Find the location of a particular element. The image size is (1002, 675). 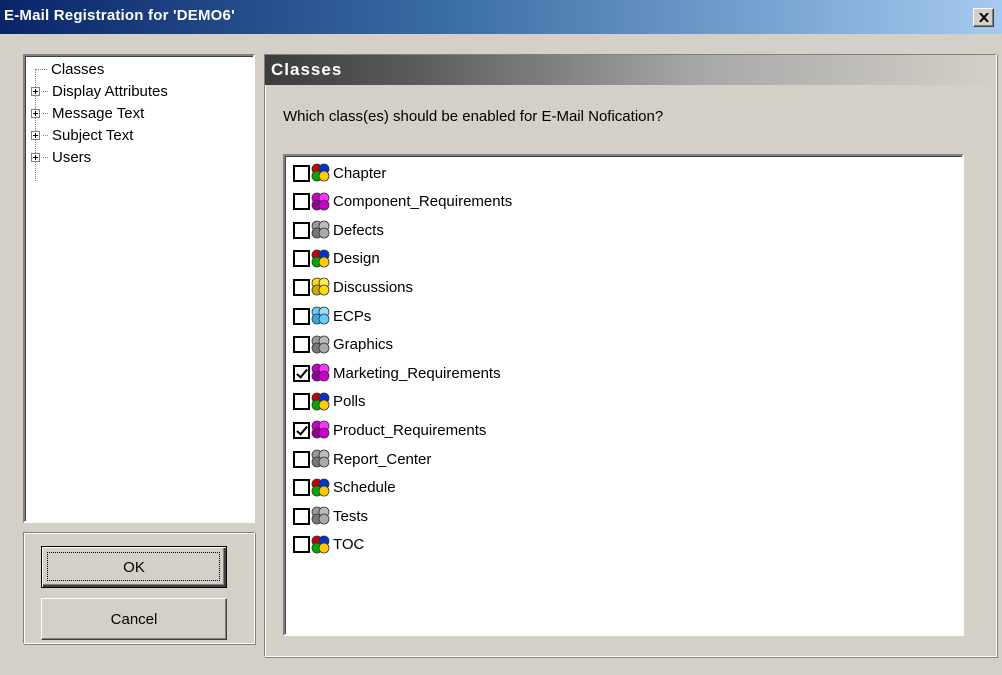

list-item: Tests is located at coordinates (330, 516).